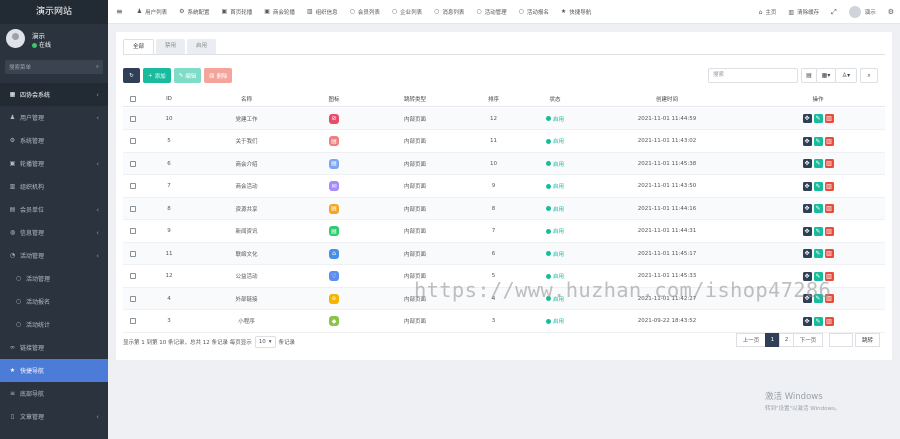 The height and width of the screenshot is (439, 900). I want to click on page-1-button: 1, so click(772, 340).